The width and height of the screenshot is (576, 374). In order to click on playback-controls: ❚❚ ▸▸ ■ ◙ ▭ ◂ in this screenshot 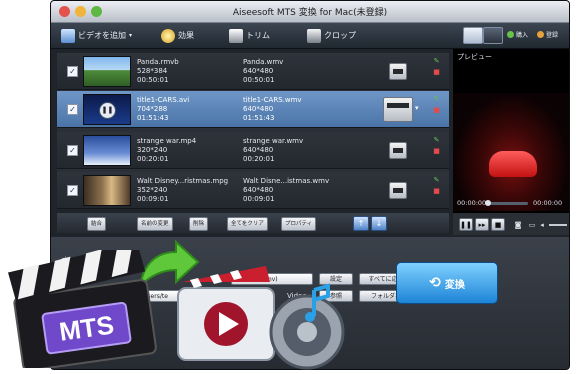, I will do `click(511, 224)`.